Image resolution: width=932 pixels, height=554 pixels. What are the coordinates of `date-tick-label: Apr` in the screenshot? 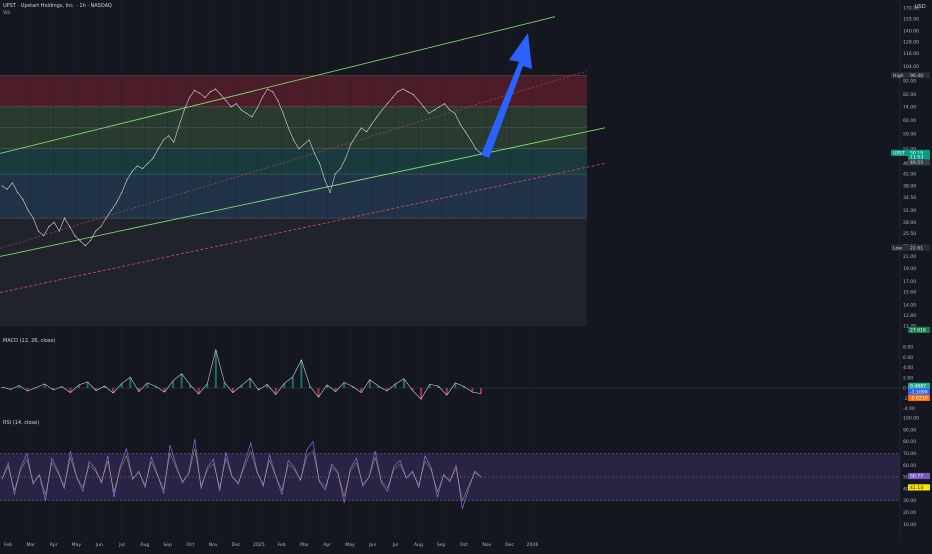 It's located at (327, 545).